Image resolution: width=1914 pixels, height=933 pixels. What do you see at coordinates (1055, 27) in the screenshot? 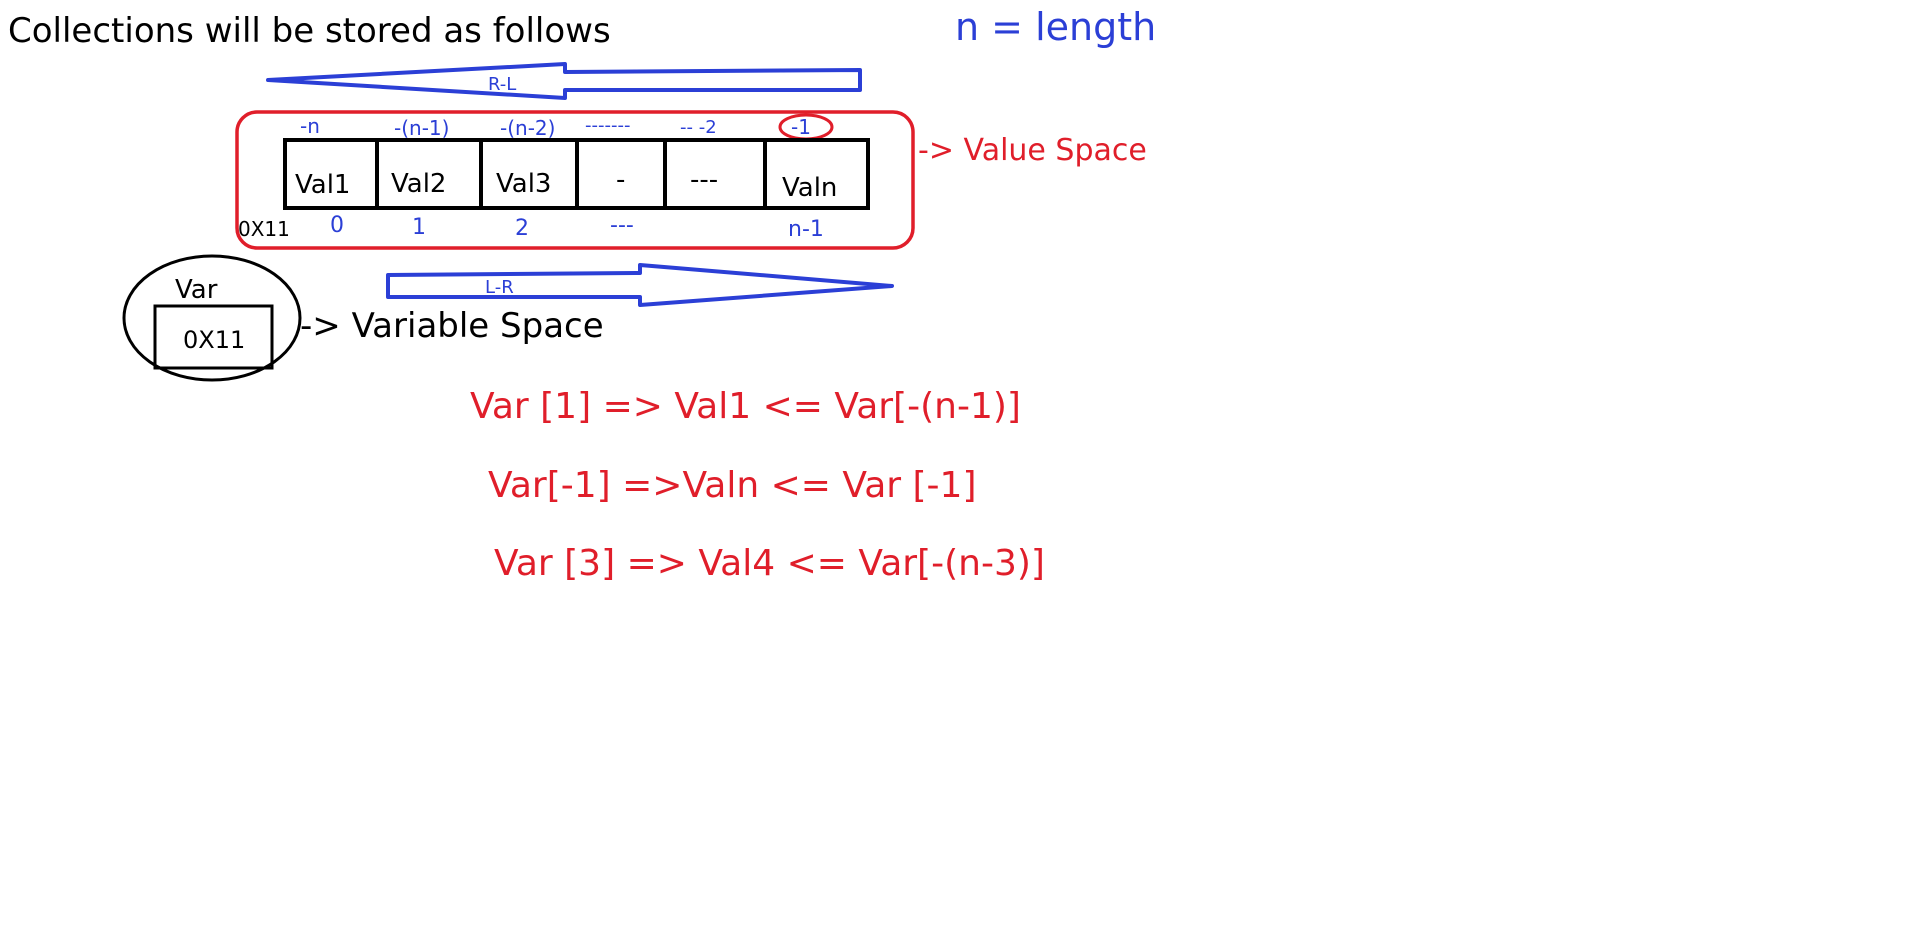
I see `length-note: n = length` at bounding box center [1055, 27].